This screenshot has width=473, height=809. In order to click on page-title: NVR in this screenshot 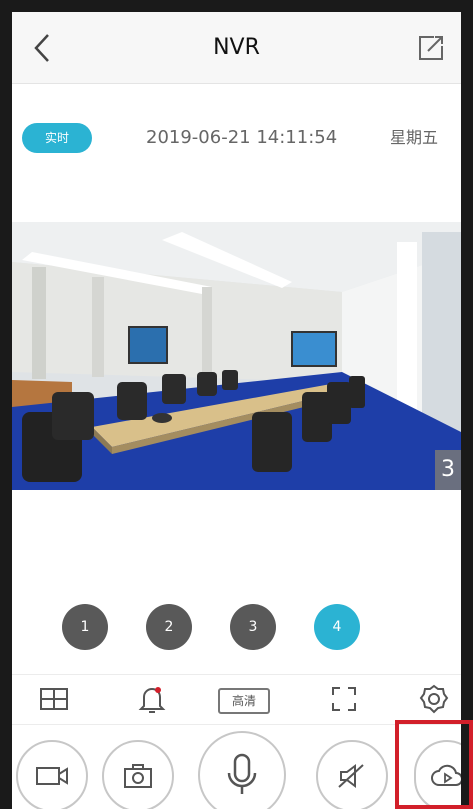, I will do `click(236, 47)`.